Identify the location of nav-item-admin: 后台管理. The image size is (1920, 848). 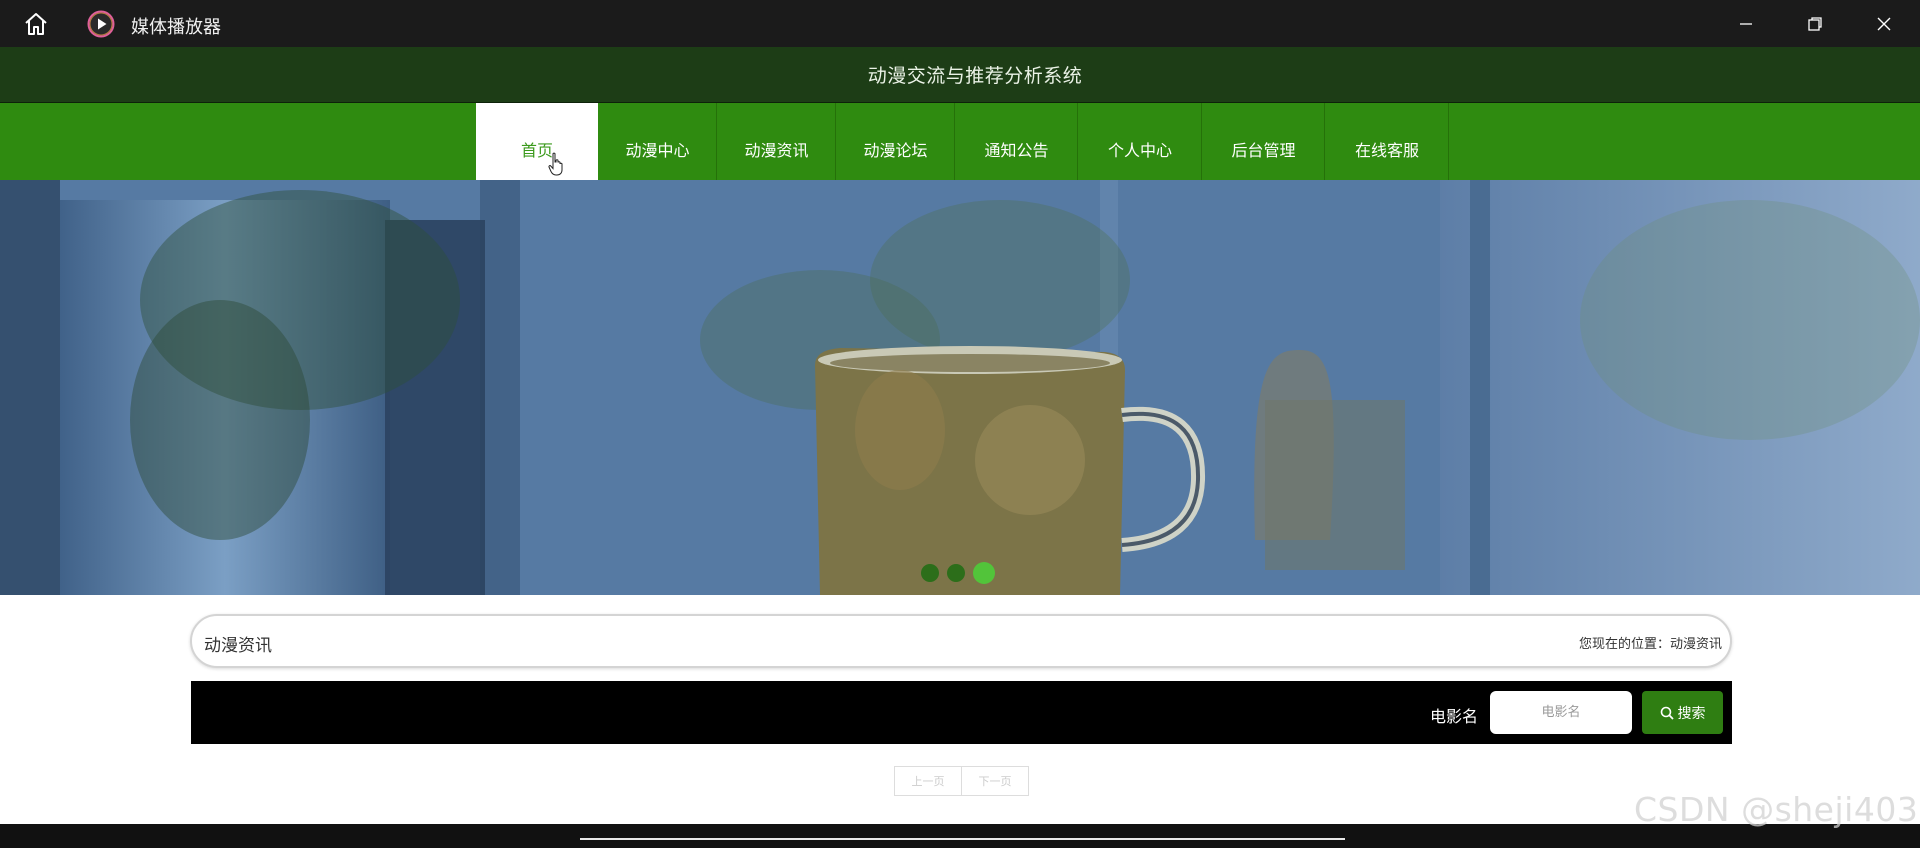
(1264, 141).